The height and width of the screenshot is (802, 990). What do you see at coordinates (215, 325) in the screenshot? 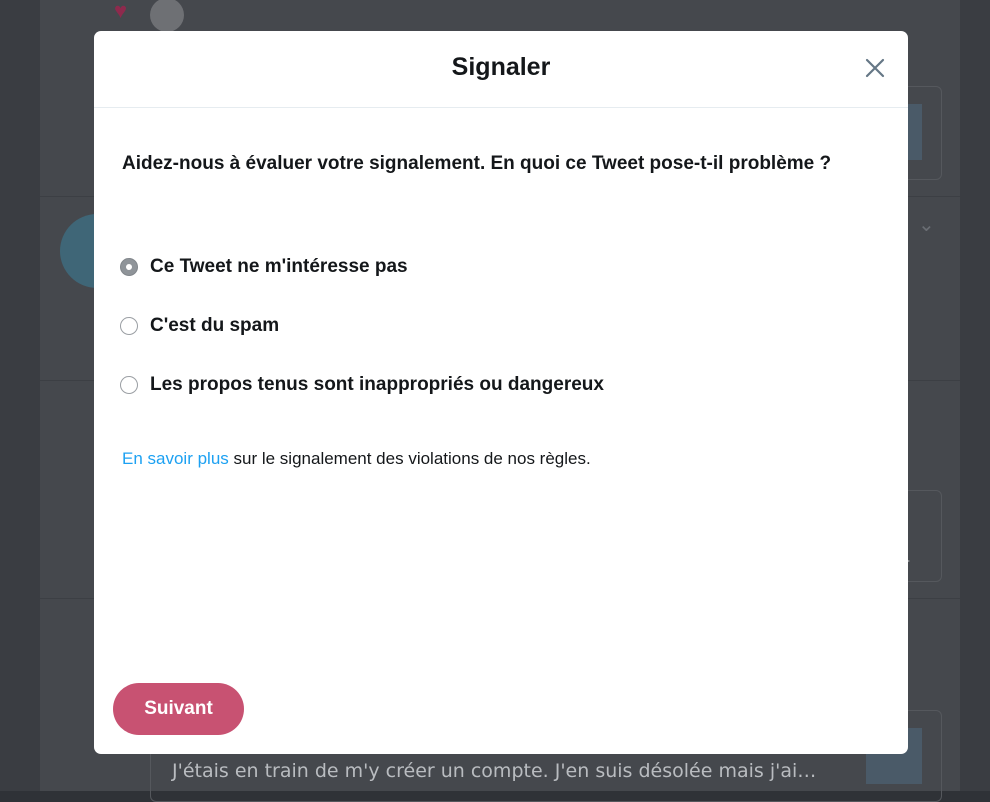
I see `option-label: C'est du spam` at bounding box center [215, 325].